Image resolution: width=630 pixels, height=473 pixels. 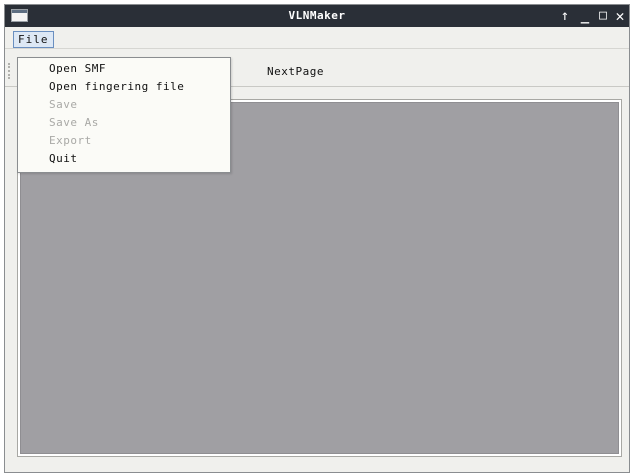 I want to click on window-title: VLNMaker, so click(x=317, y=15).